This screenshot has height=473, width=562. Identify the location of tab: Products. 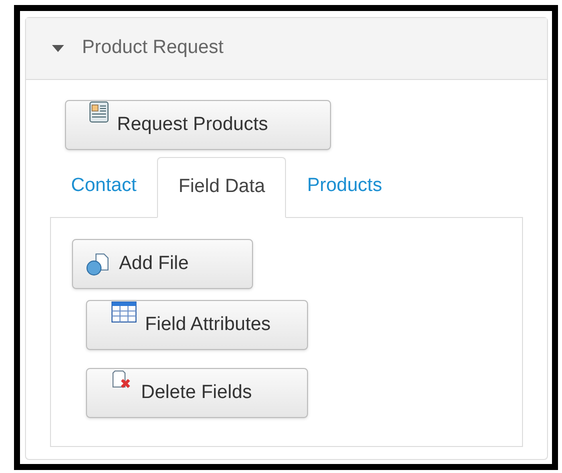
(345, 186).